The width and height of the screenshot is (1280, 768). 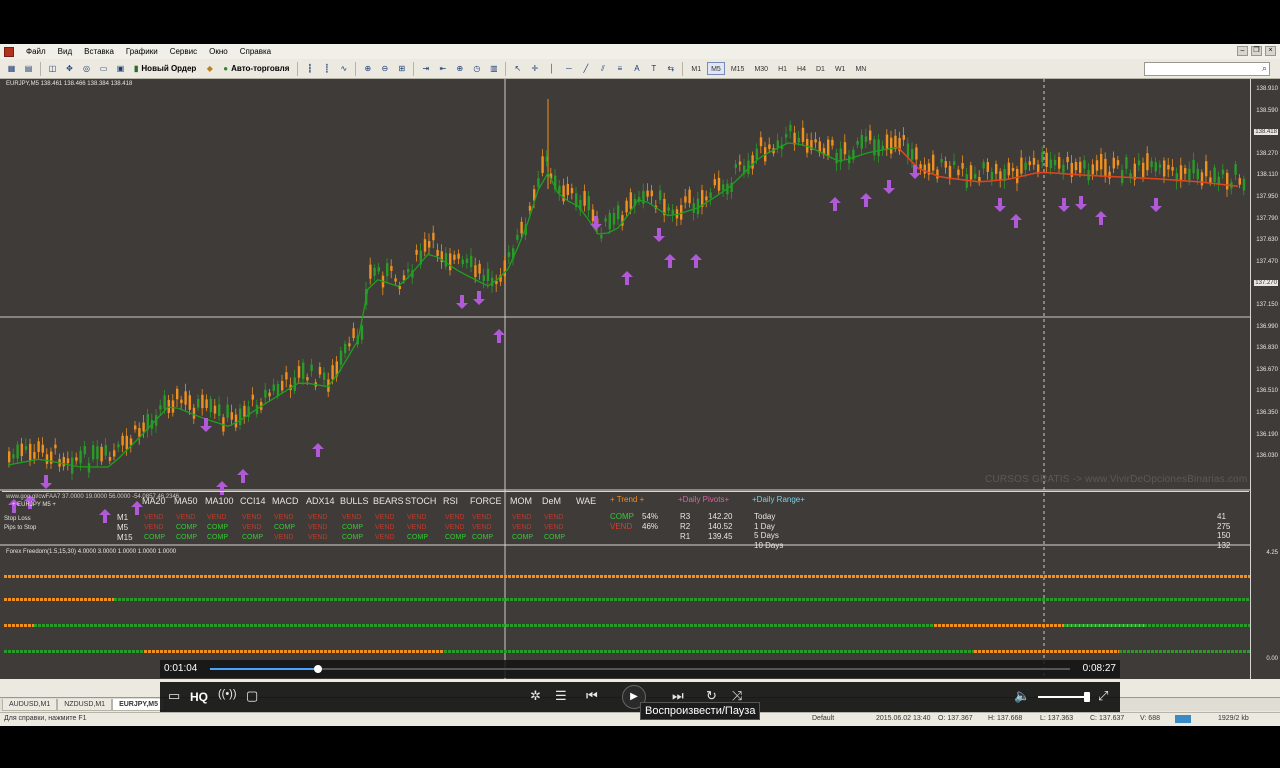 I want to click on restore-icon: ❐, so click(x=1256, y=51).